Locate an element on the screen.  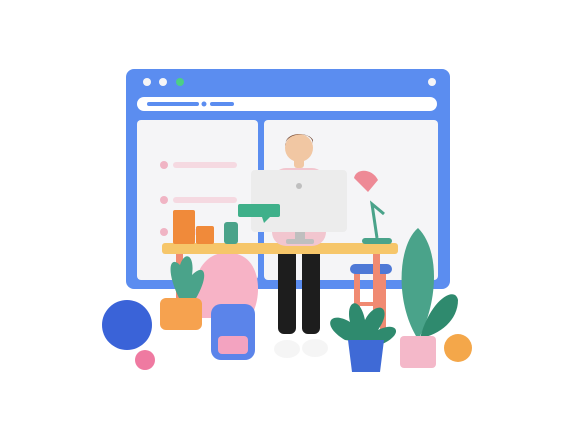
plant-right-pot is located at coordinates (418, 352).